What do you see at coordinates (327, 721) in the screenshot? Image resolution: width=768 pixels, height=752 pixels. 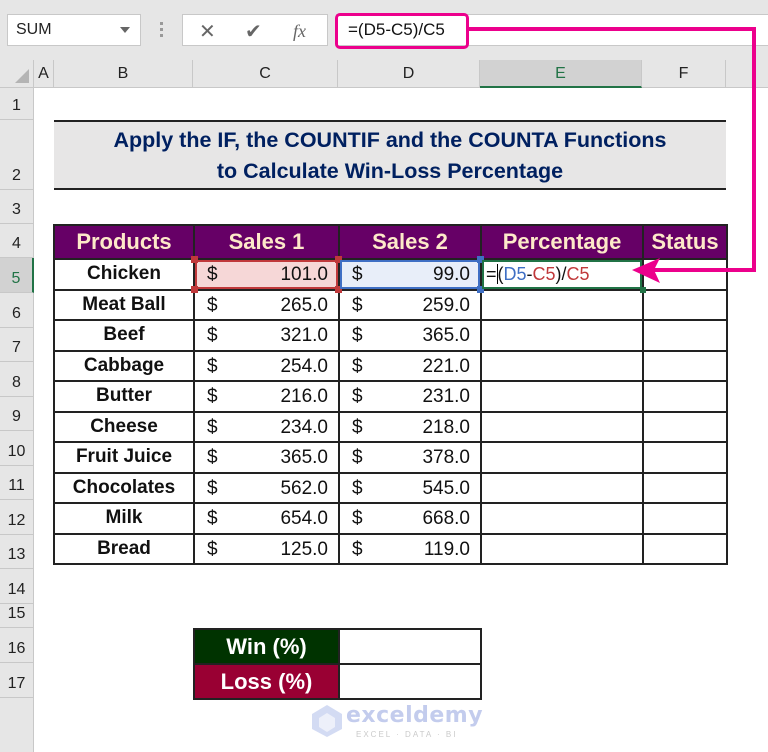 I see `exceldemy-logo-icon` at bounding box center [327, 721].